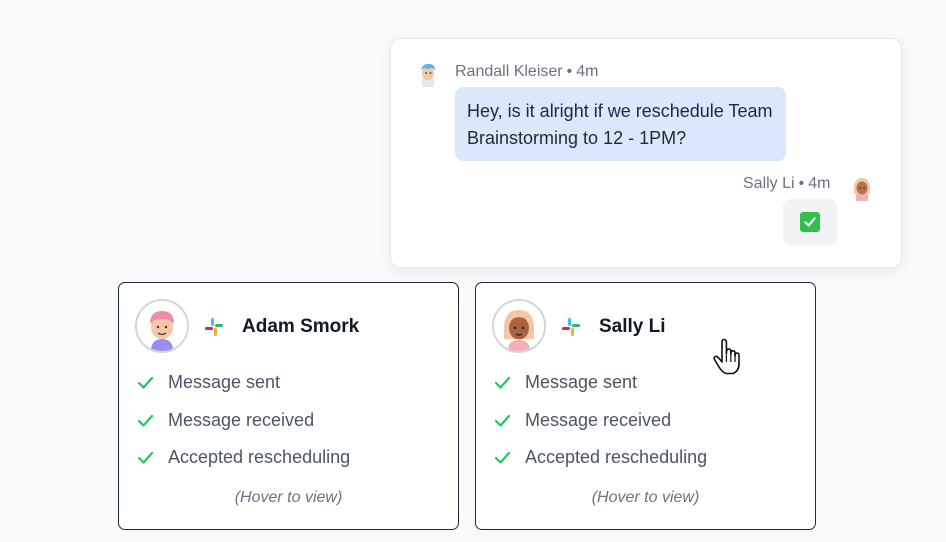  I want to click on hand-pointer-cursor-icon, so click(726, 356).